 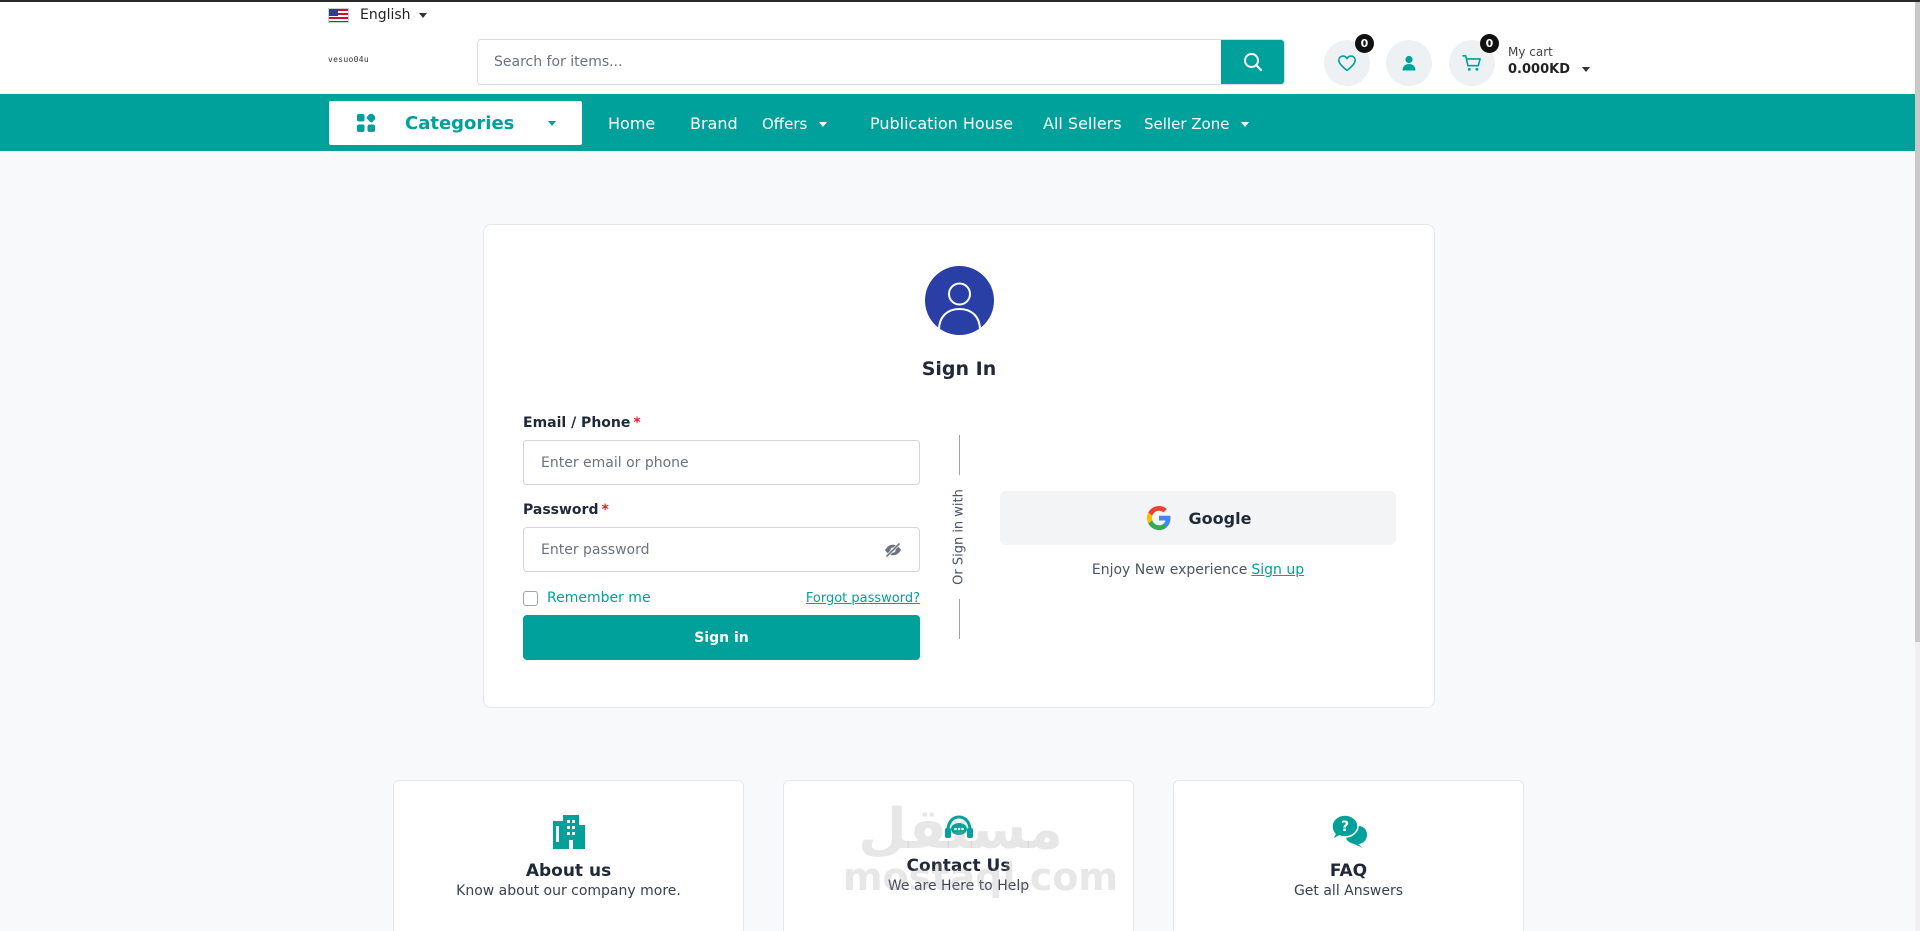 What do you see at coordinates (338, 15) in the screenshot?
I see `us-flag-icon` at bounding box center [338, 15].